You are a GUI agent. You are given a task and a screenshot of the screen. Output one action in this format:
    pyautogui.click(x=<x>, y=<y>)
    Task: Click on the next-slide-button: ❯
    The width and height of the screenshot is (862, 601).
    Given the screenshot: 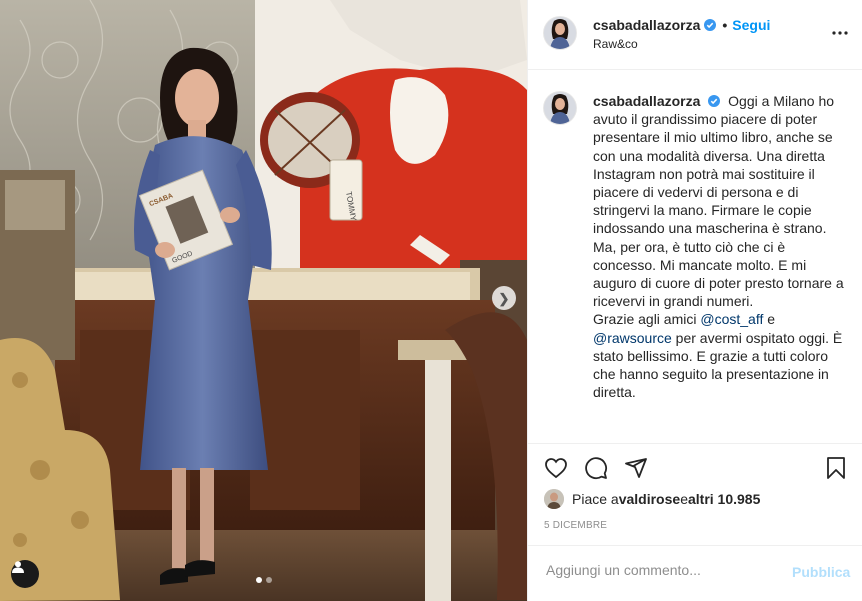 What is the action you would take?
    pyautogui.click(x=504, y=298)
    